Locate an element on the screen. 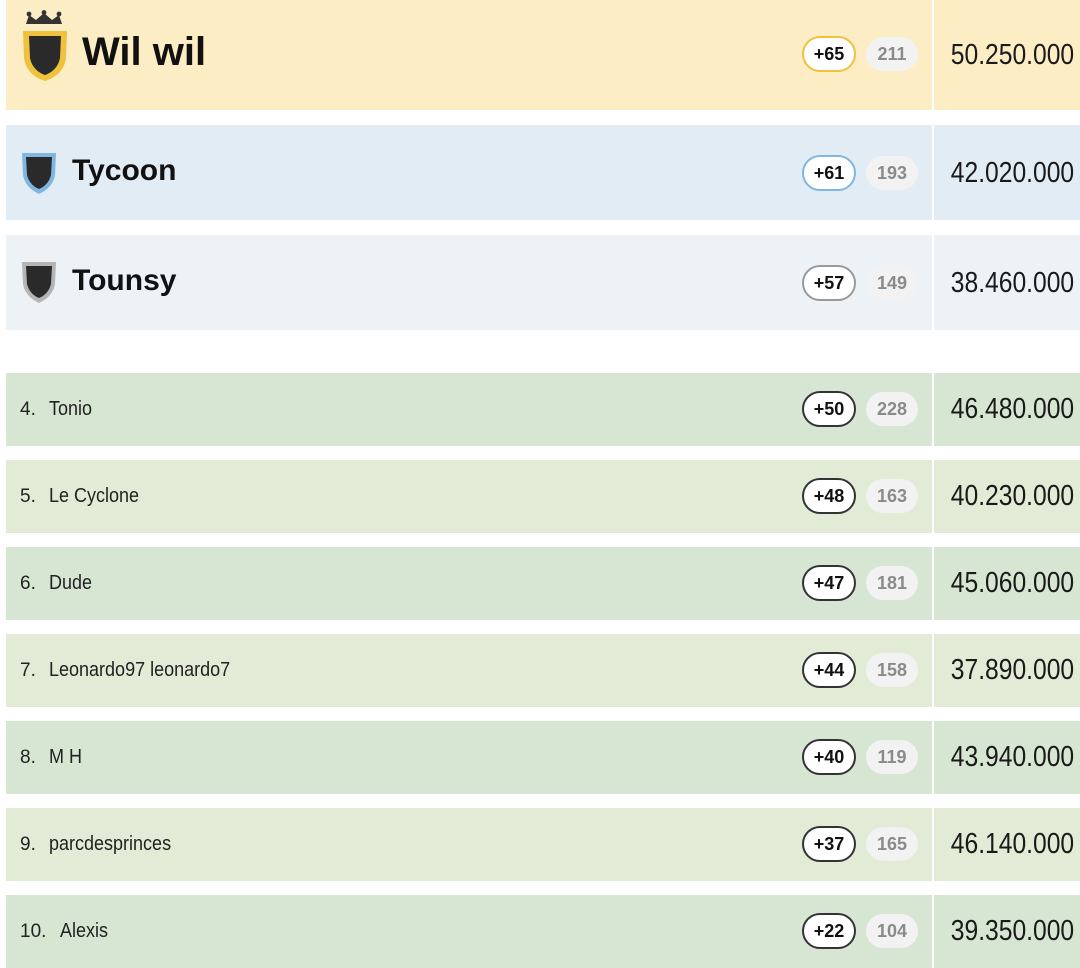 The width and height of the screenshot is (1080, 968). player-value: 46.480.000 is located at coordinates (1012, 408).